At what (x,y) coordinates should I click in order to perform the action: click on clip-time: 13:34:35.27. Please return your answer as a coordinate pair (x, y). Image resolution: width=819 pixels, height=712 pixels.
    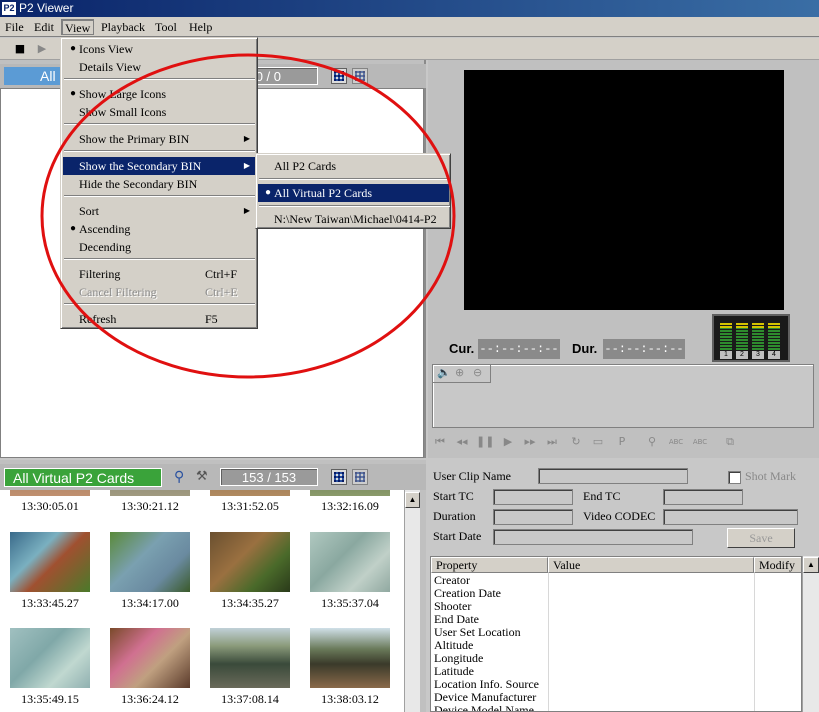
    Looking at the image, I should click on (250, 603).